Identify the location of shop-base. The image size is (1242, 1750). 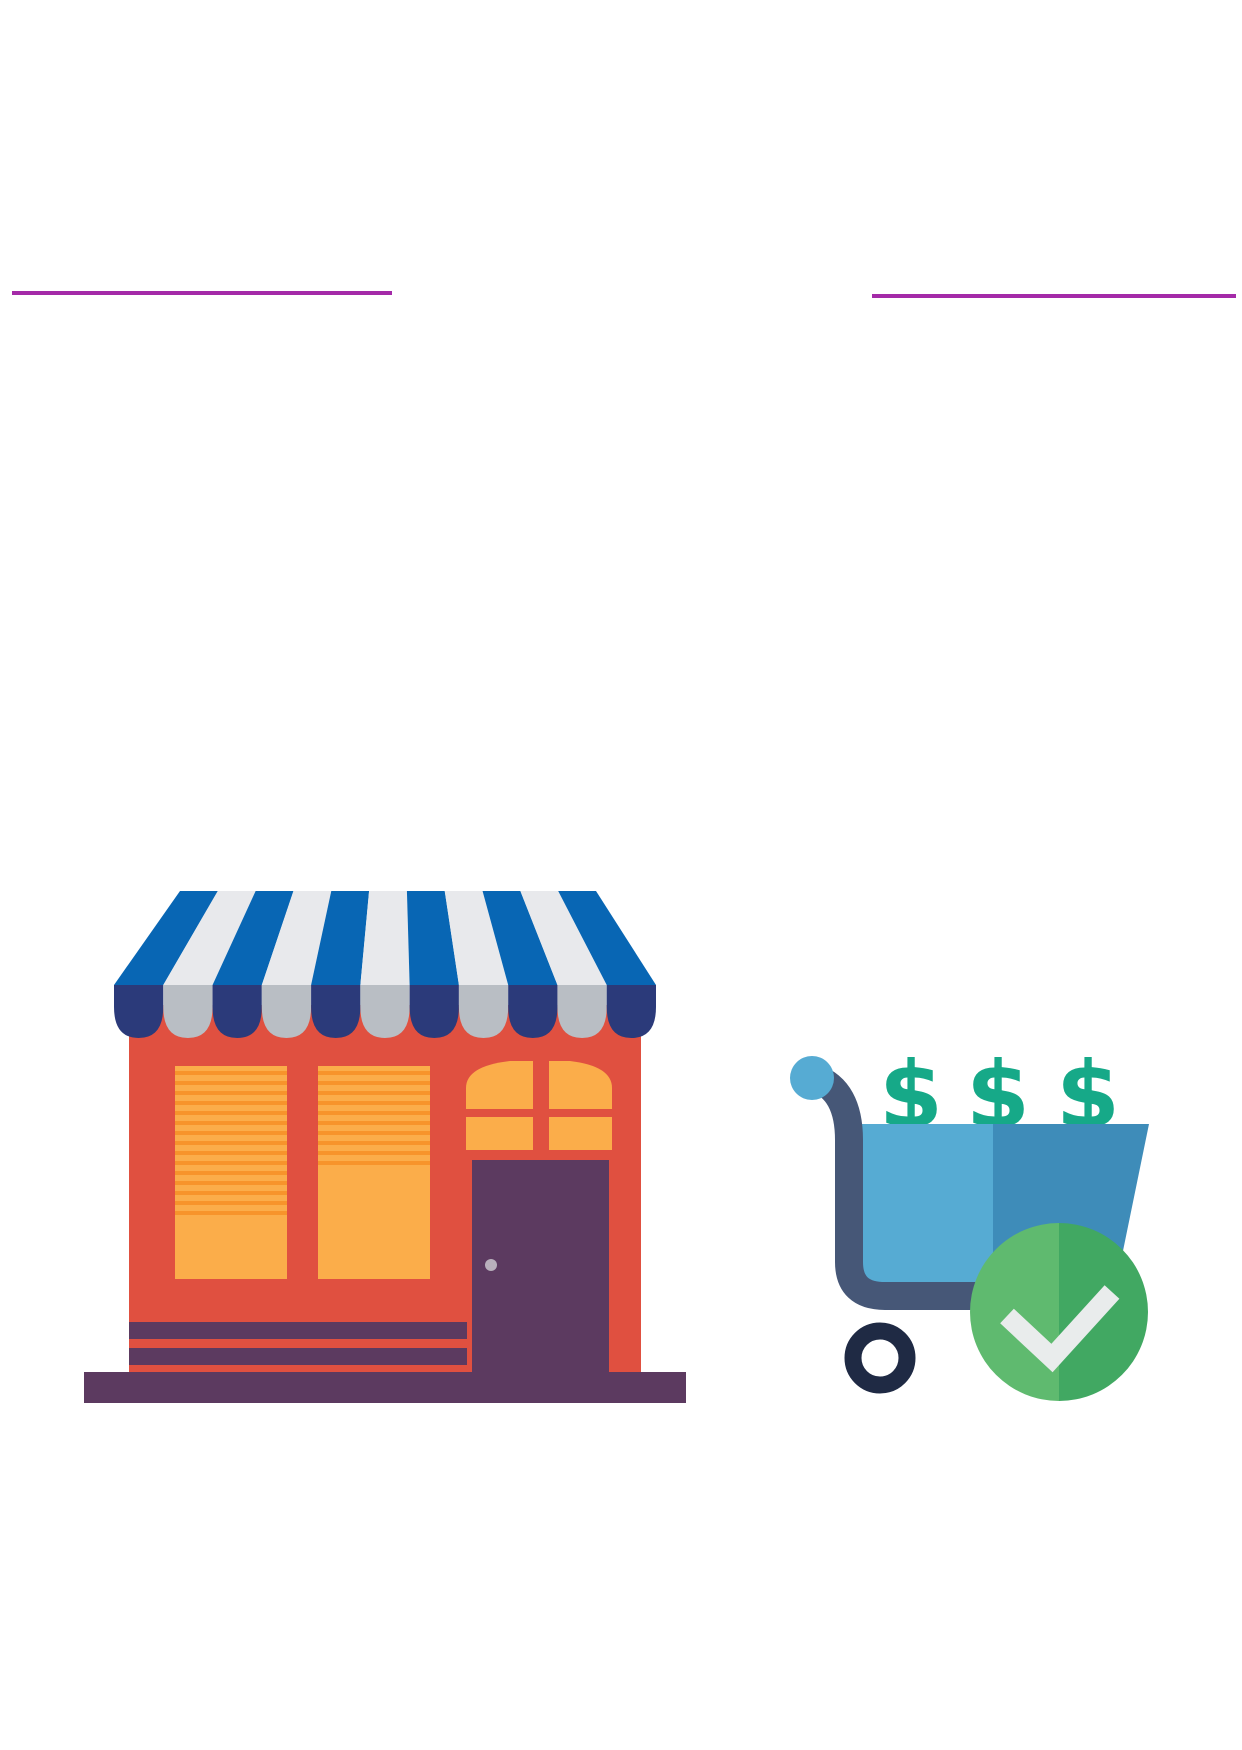
(385, 1387).